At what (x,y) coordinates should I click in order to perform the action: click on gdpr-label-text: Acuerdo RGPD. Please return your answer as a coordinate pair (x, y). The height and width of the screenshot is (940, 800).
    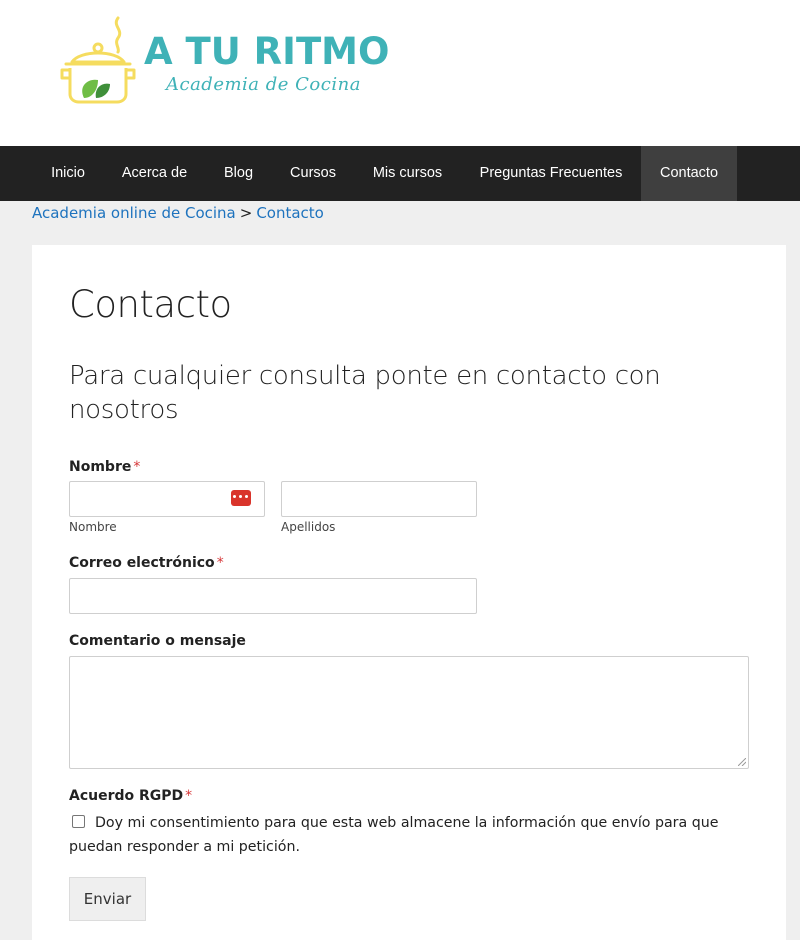
    Looking at the image, I should click on (126, 796).